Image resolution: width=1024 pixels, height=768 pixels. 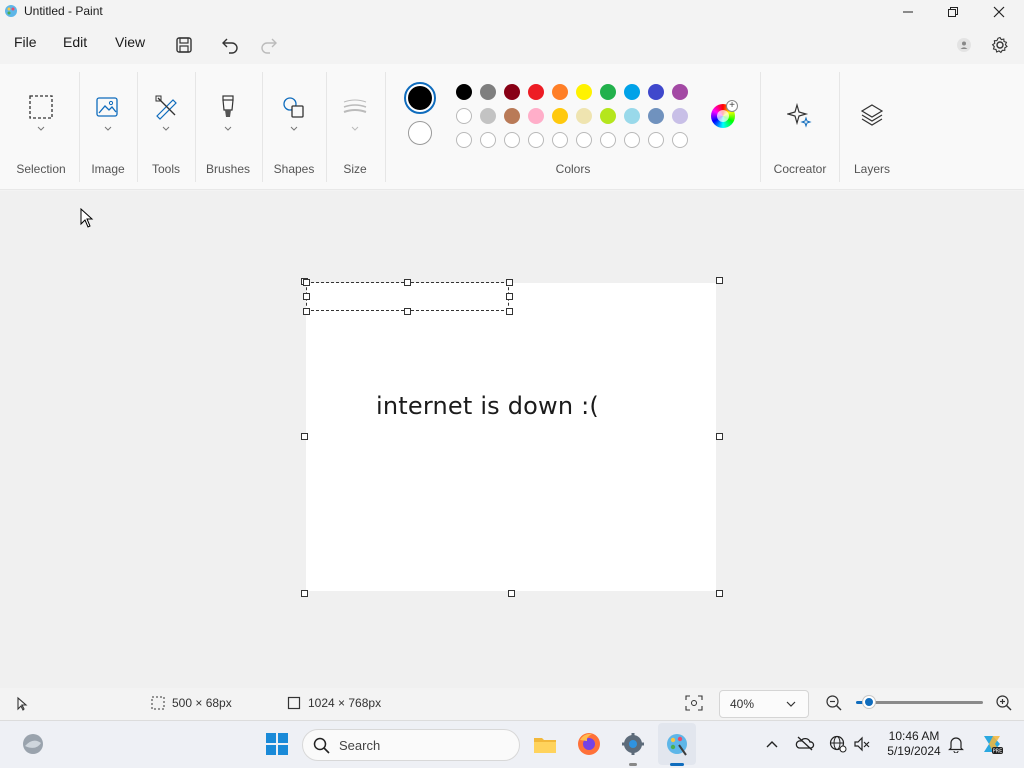 What do you see at coordinates (545, 744) in the screenshot?
I see `file-explorer-icon` at bounding box center [545, 744].